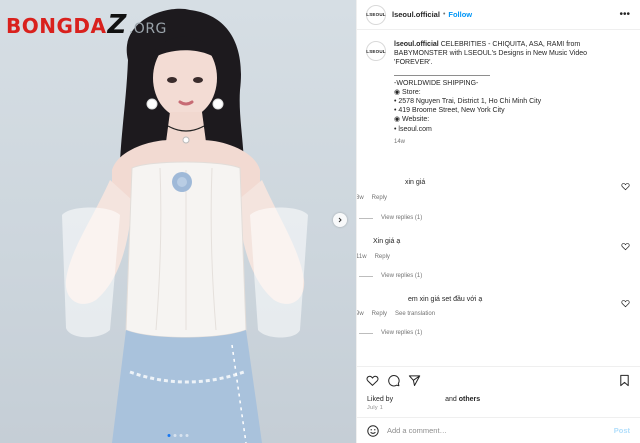 This screenshot has width=640, height=443. I want to click on comment-meta: 9w Reply See translation, so click(400, 314).